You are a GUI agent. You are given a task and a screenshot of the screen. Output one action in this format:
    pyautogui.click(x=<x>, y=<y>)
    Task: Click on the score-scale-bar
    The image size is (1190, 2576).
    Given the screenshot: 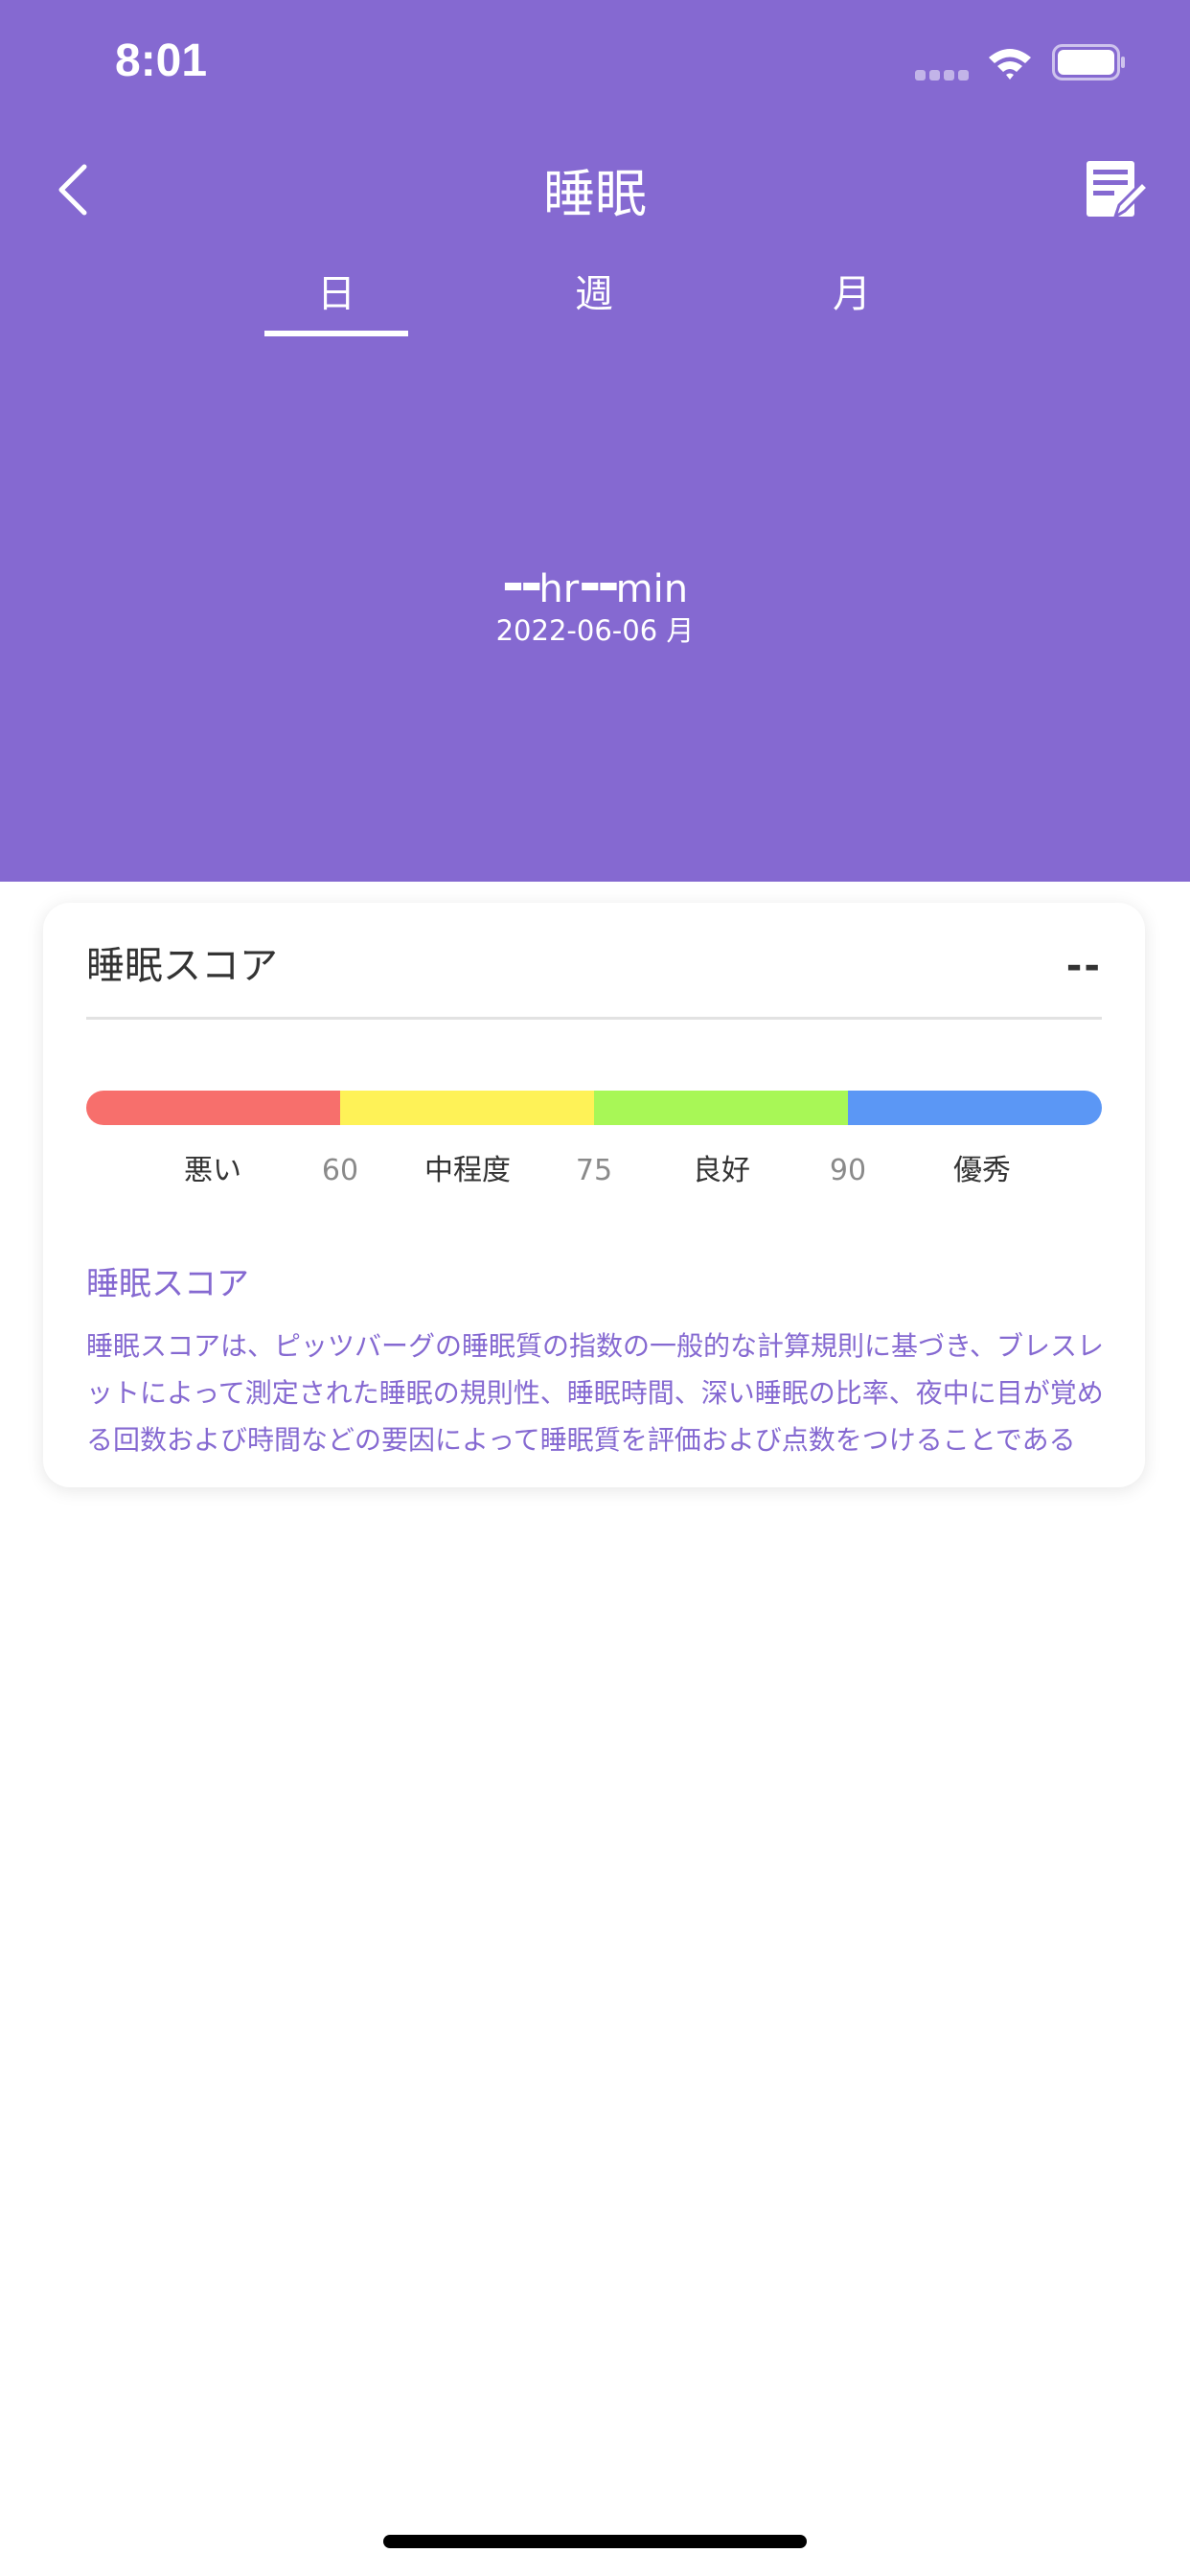 What is the action you would take?
    pyautogui.click(x=594, y=1108)
    